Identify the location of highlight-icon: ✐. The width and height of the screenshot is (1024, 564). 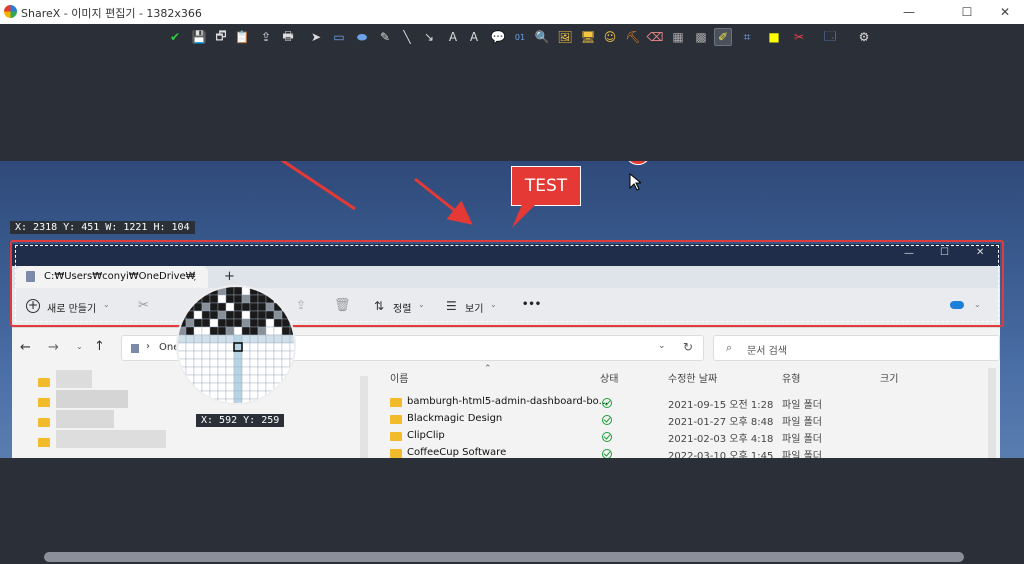
(723, 37).